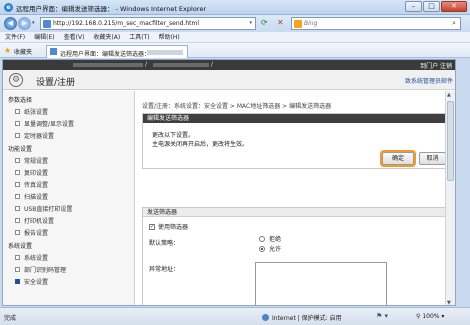 This screenshot has width=470, height=325. Describe the element at coordinates (31, 257) in the screenshot. I see `sidebar-item-system: 系统设置` at that location.